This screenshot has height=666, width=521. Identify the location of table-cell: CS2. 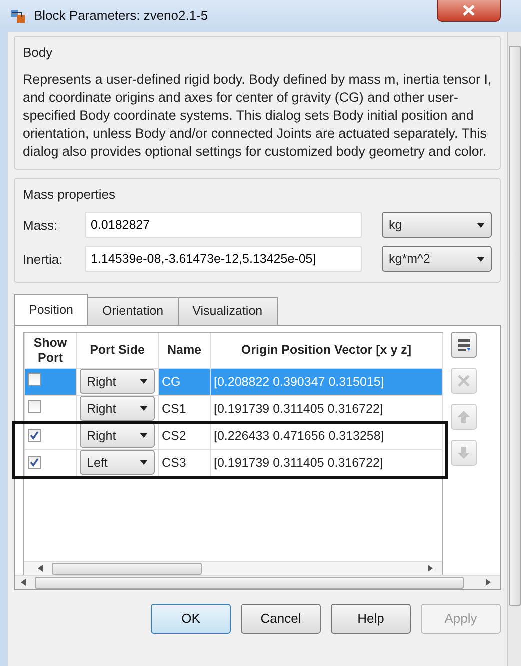
(184, 436).